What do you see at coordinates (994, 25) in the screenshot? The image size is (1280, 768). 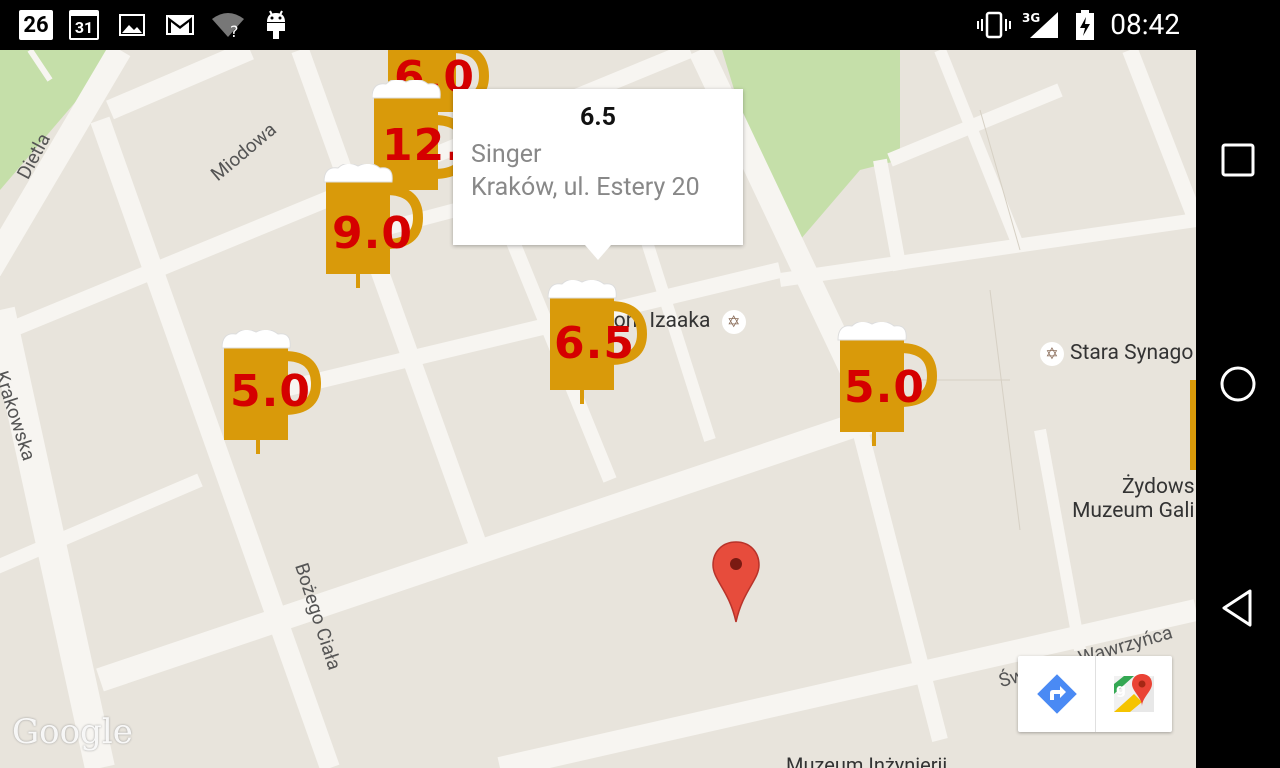 I see `vibrate-icon` at bounding box center [994, 25].